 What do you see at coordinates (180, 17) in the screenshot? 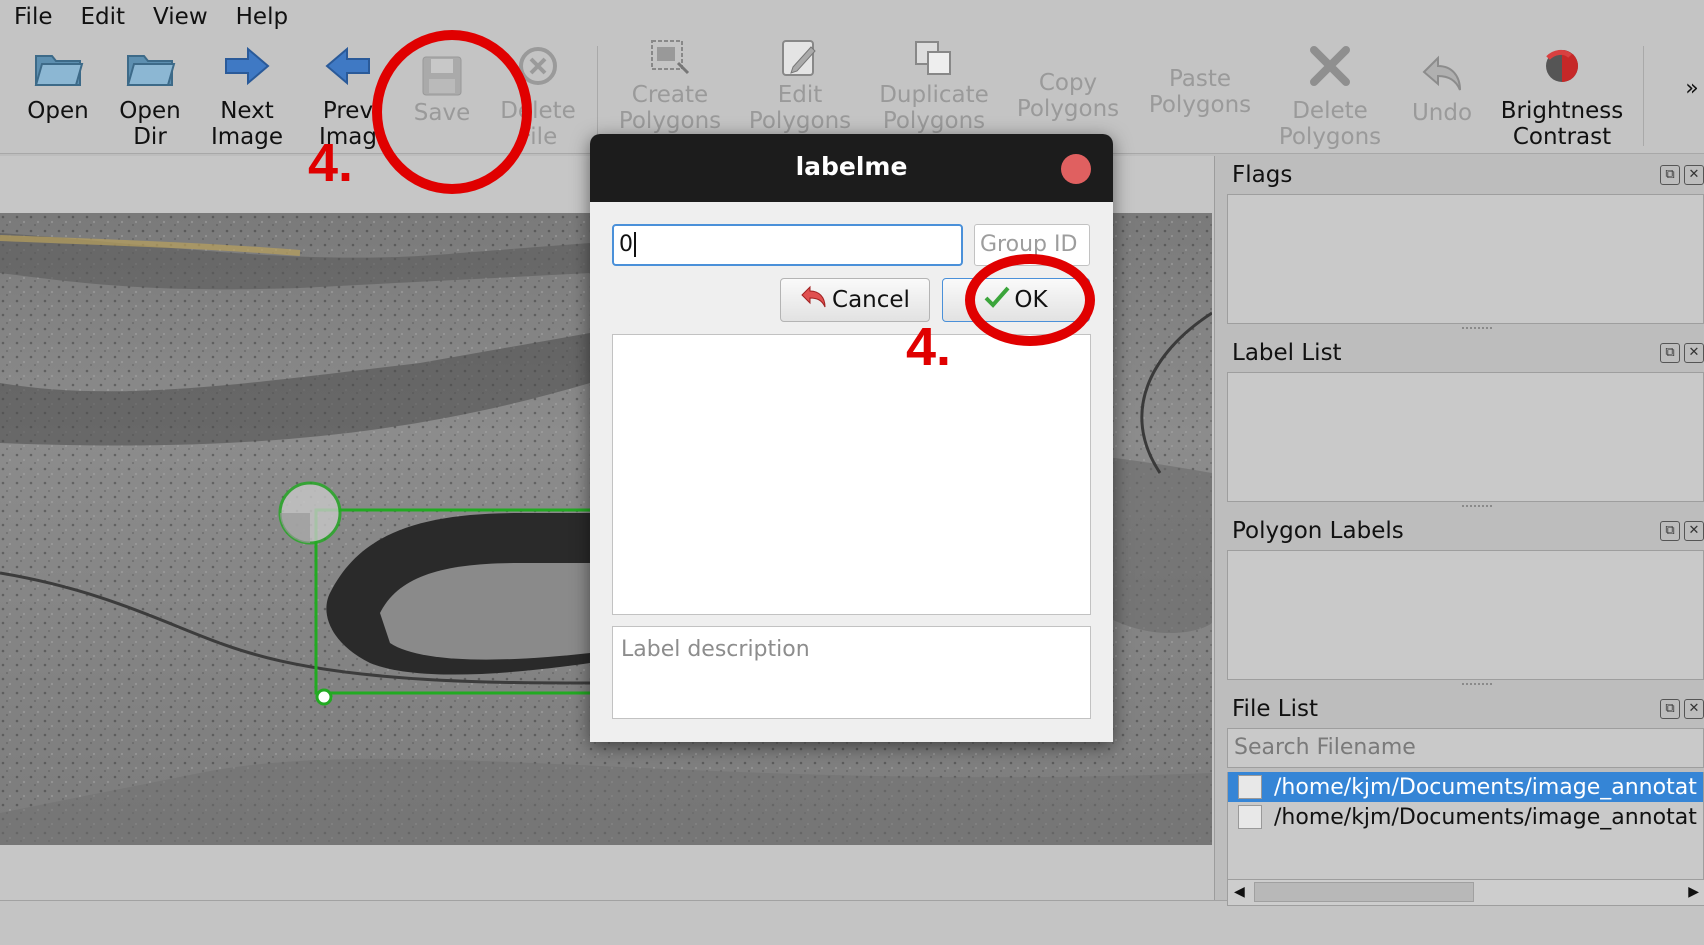
I see `menu-view: View` at bounding box center [180, 17].